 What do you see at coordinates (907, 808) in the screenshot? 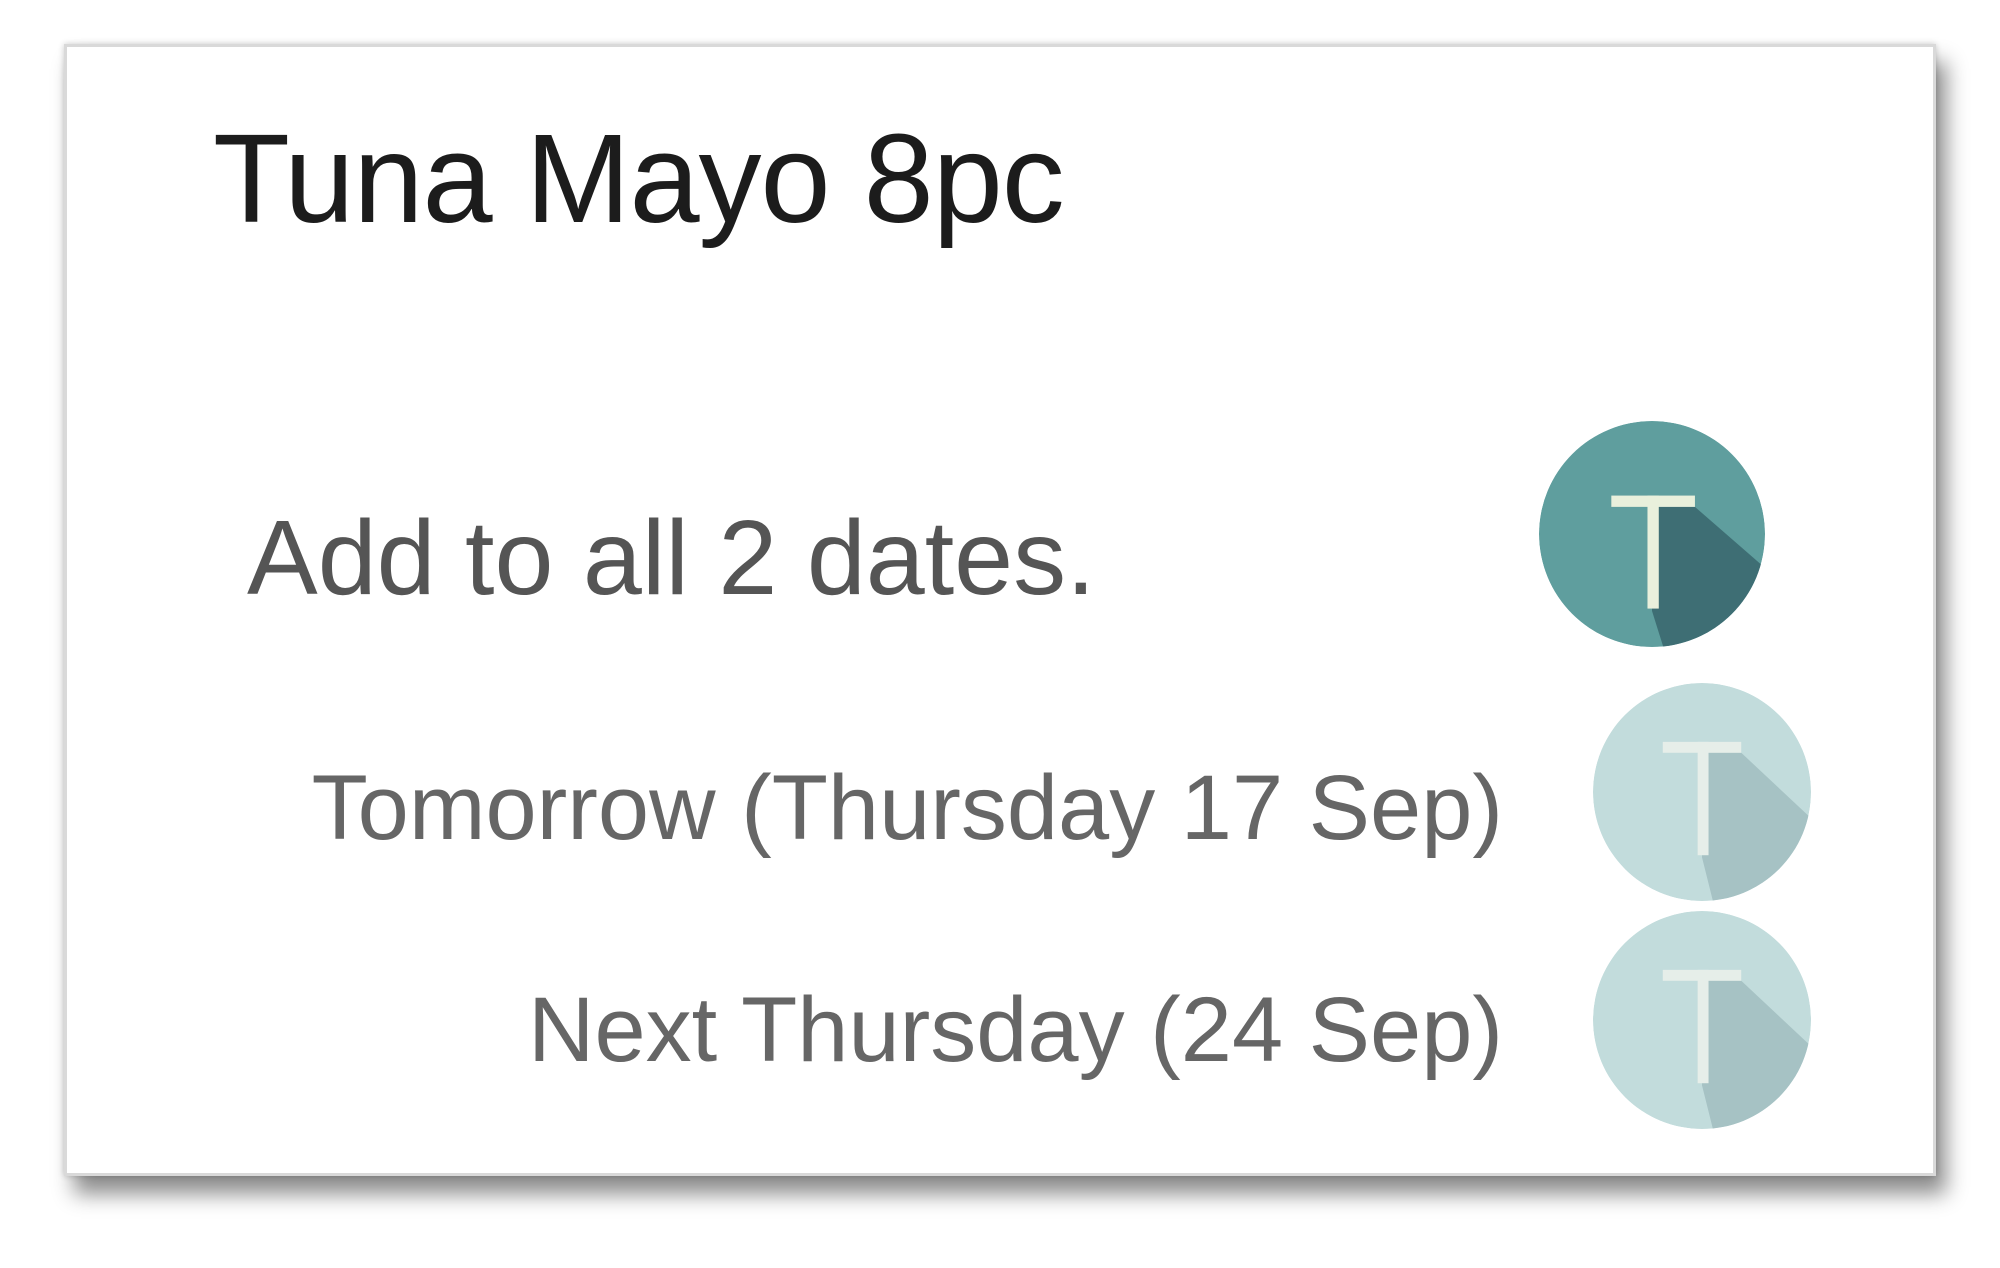
I see `date-option-label: Tomorrow (Thursday 17 Sep)` at bounding box center [907, 808].